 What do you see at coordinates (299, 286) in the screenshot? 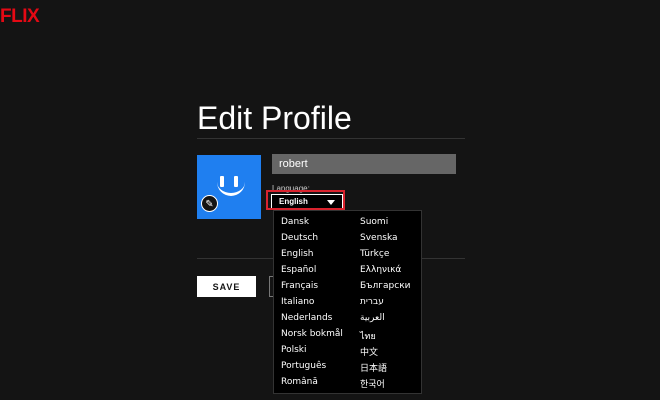
I see `language-option: Français` at bounding box center [299, 286].